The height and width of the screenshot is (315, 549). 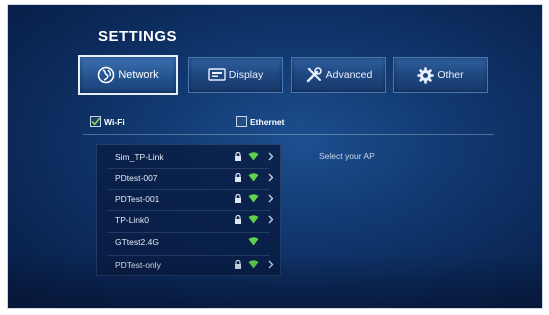 What do you see at coordinates (137, 199) in the screenshot?
I see `ap-name: PDTest-001` at bounding box center [137, 199].